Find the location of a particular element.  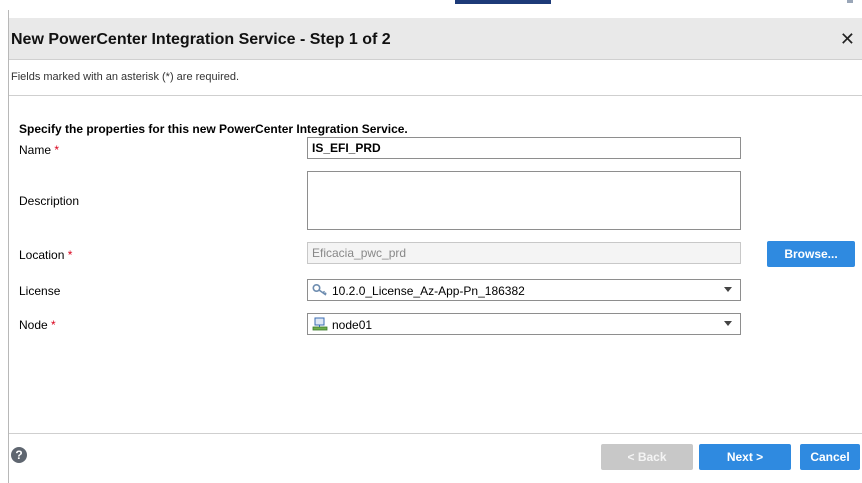

next-button: Next > is located at coordinates (745, 457).